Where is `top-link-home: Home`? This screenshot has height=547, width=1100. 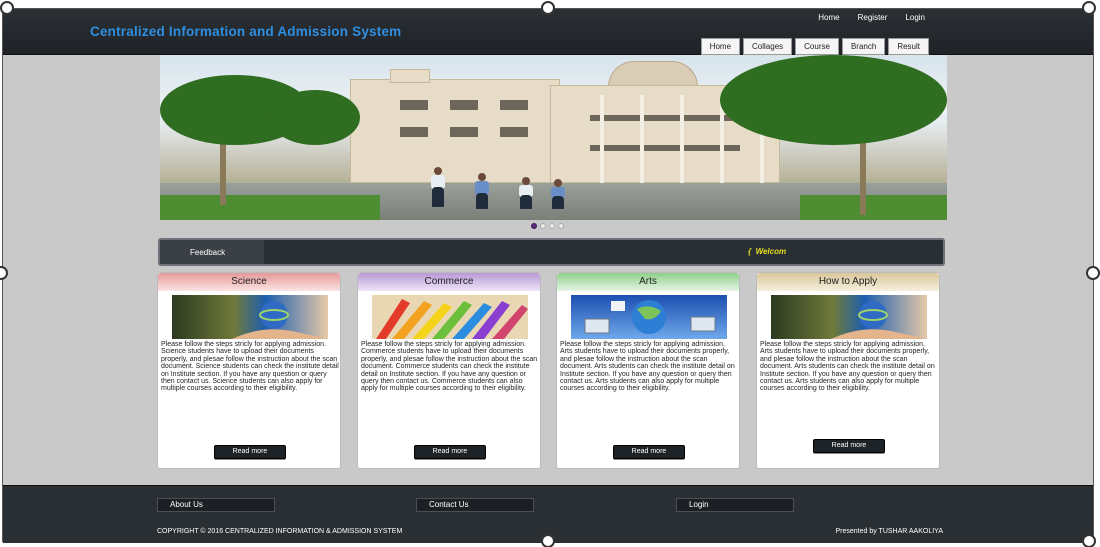 top-link-home: Home is located at coordinates (828, 17).